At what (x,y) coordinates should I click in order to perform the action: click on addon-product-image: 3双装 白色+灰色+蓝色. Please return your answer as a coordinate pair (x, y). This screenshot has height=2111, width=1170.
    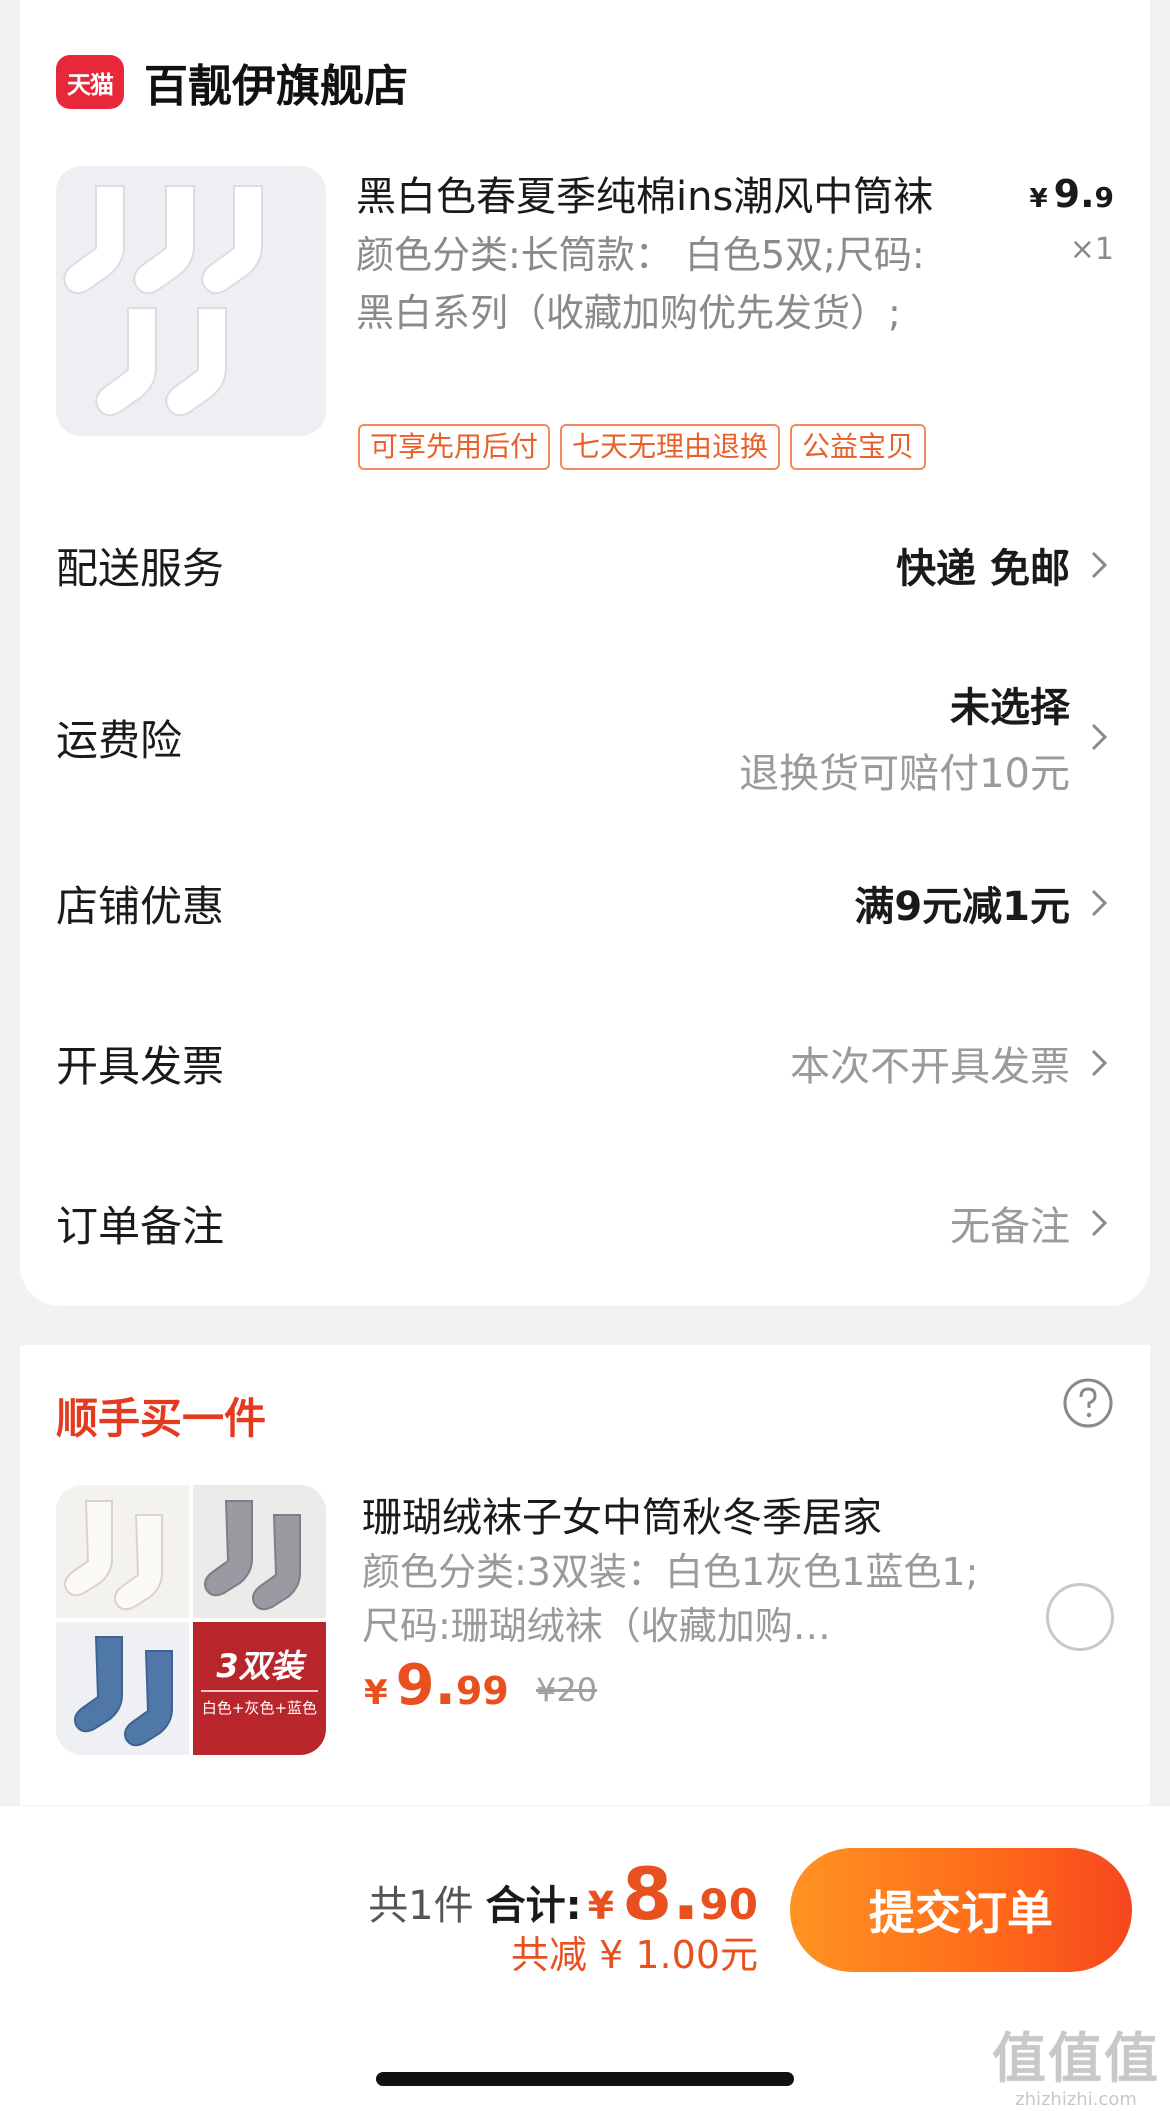
    Looking at the image, I should click on (191, 1620).